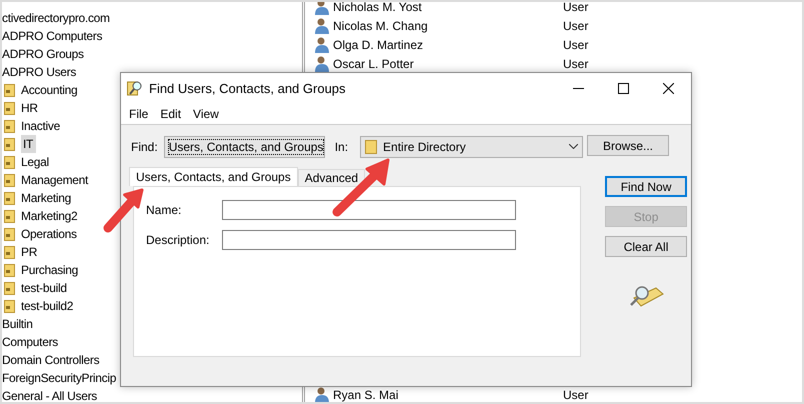 This screenshot has width=804, height=404. What do you see at coordinates (213, 176) in the screenshot?
I see `tab: Users, Contacts, and Groups` at bounding box center [213, 176].